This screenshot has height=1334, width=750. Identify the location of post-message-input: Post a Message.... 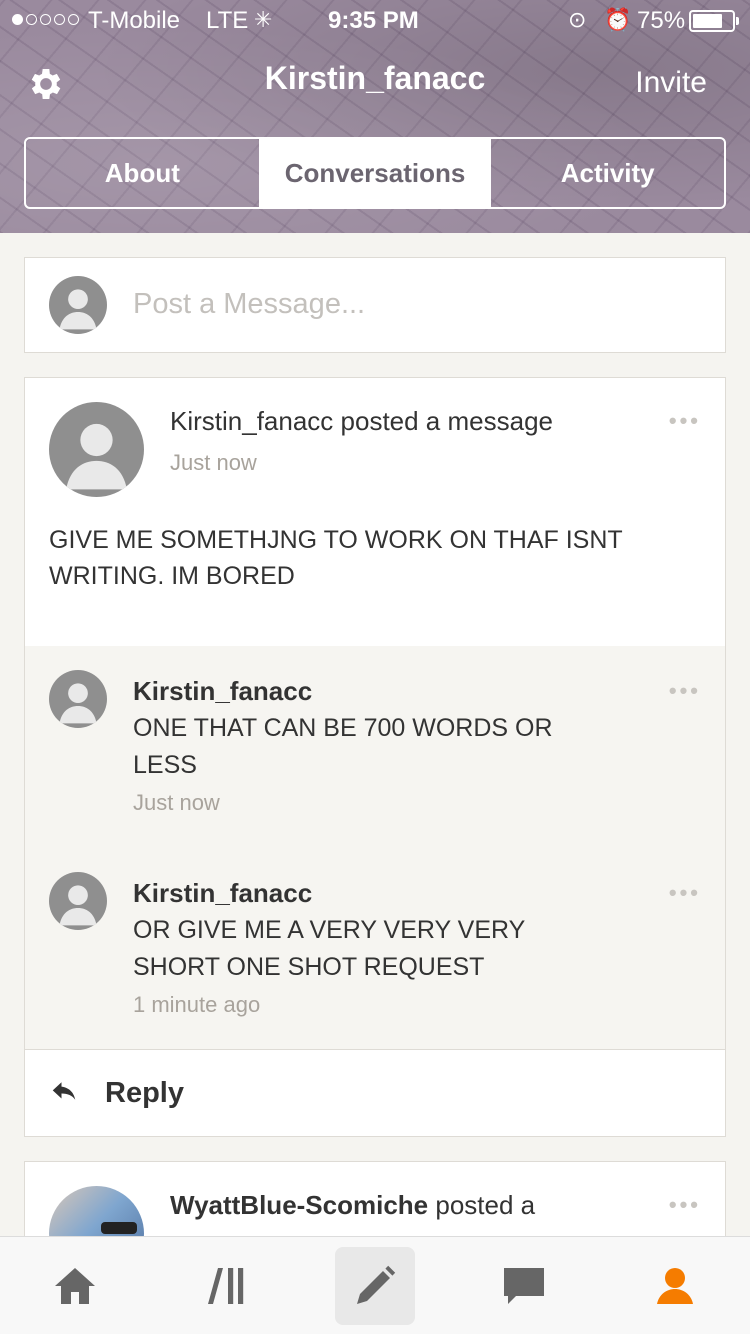
(249, 304).